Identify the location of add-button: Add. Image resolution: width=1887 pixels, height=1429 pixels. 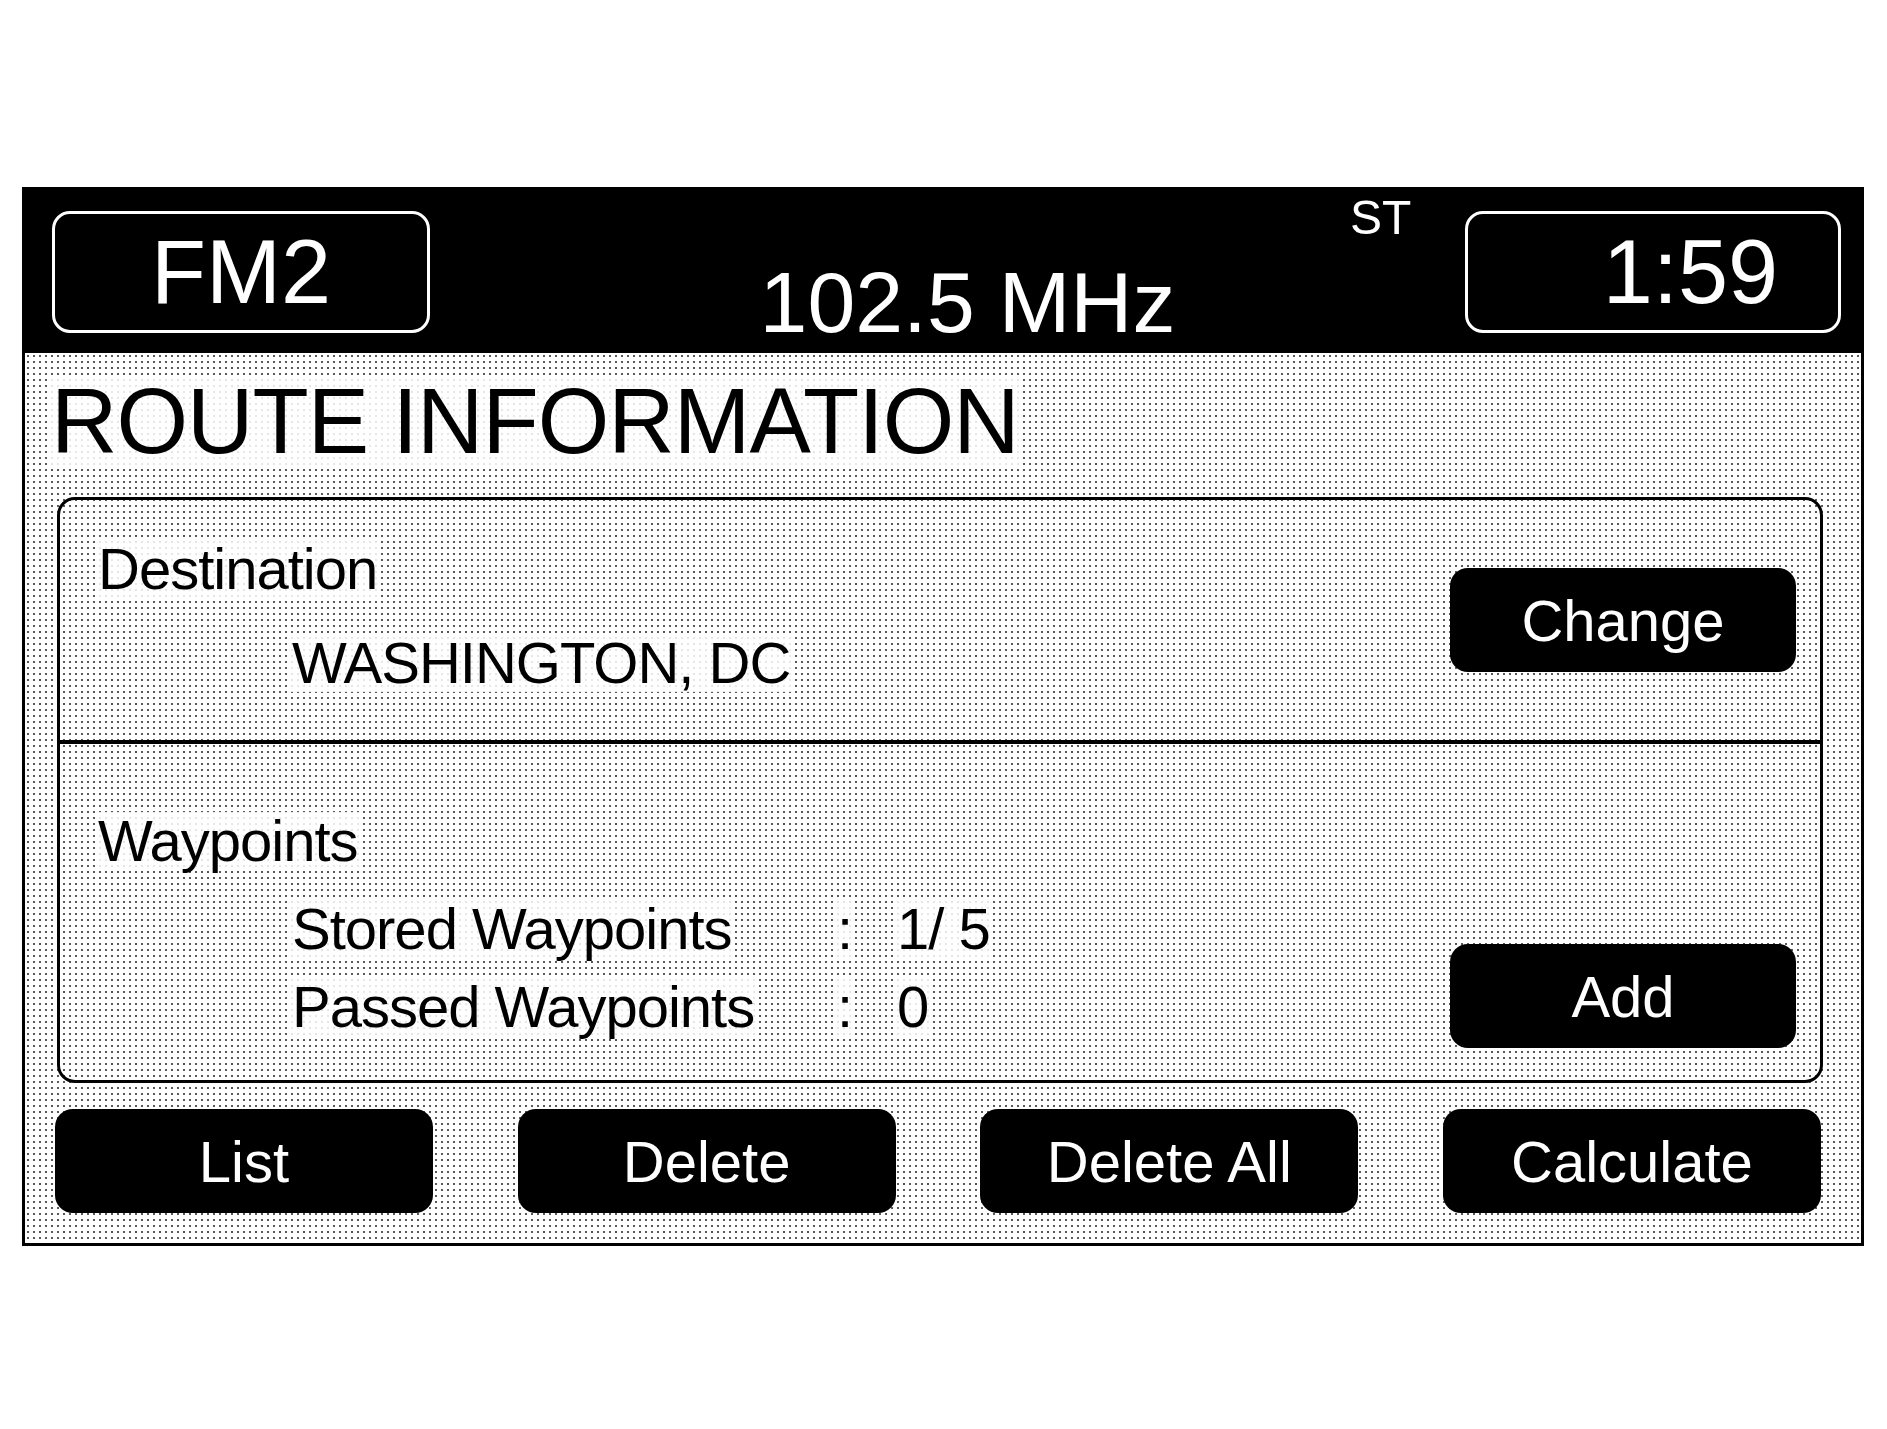
(1623, 996).